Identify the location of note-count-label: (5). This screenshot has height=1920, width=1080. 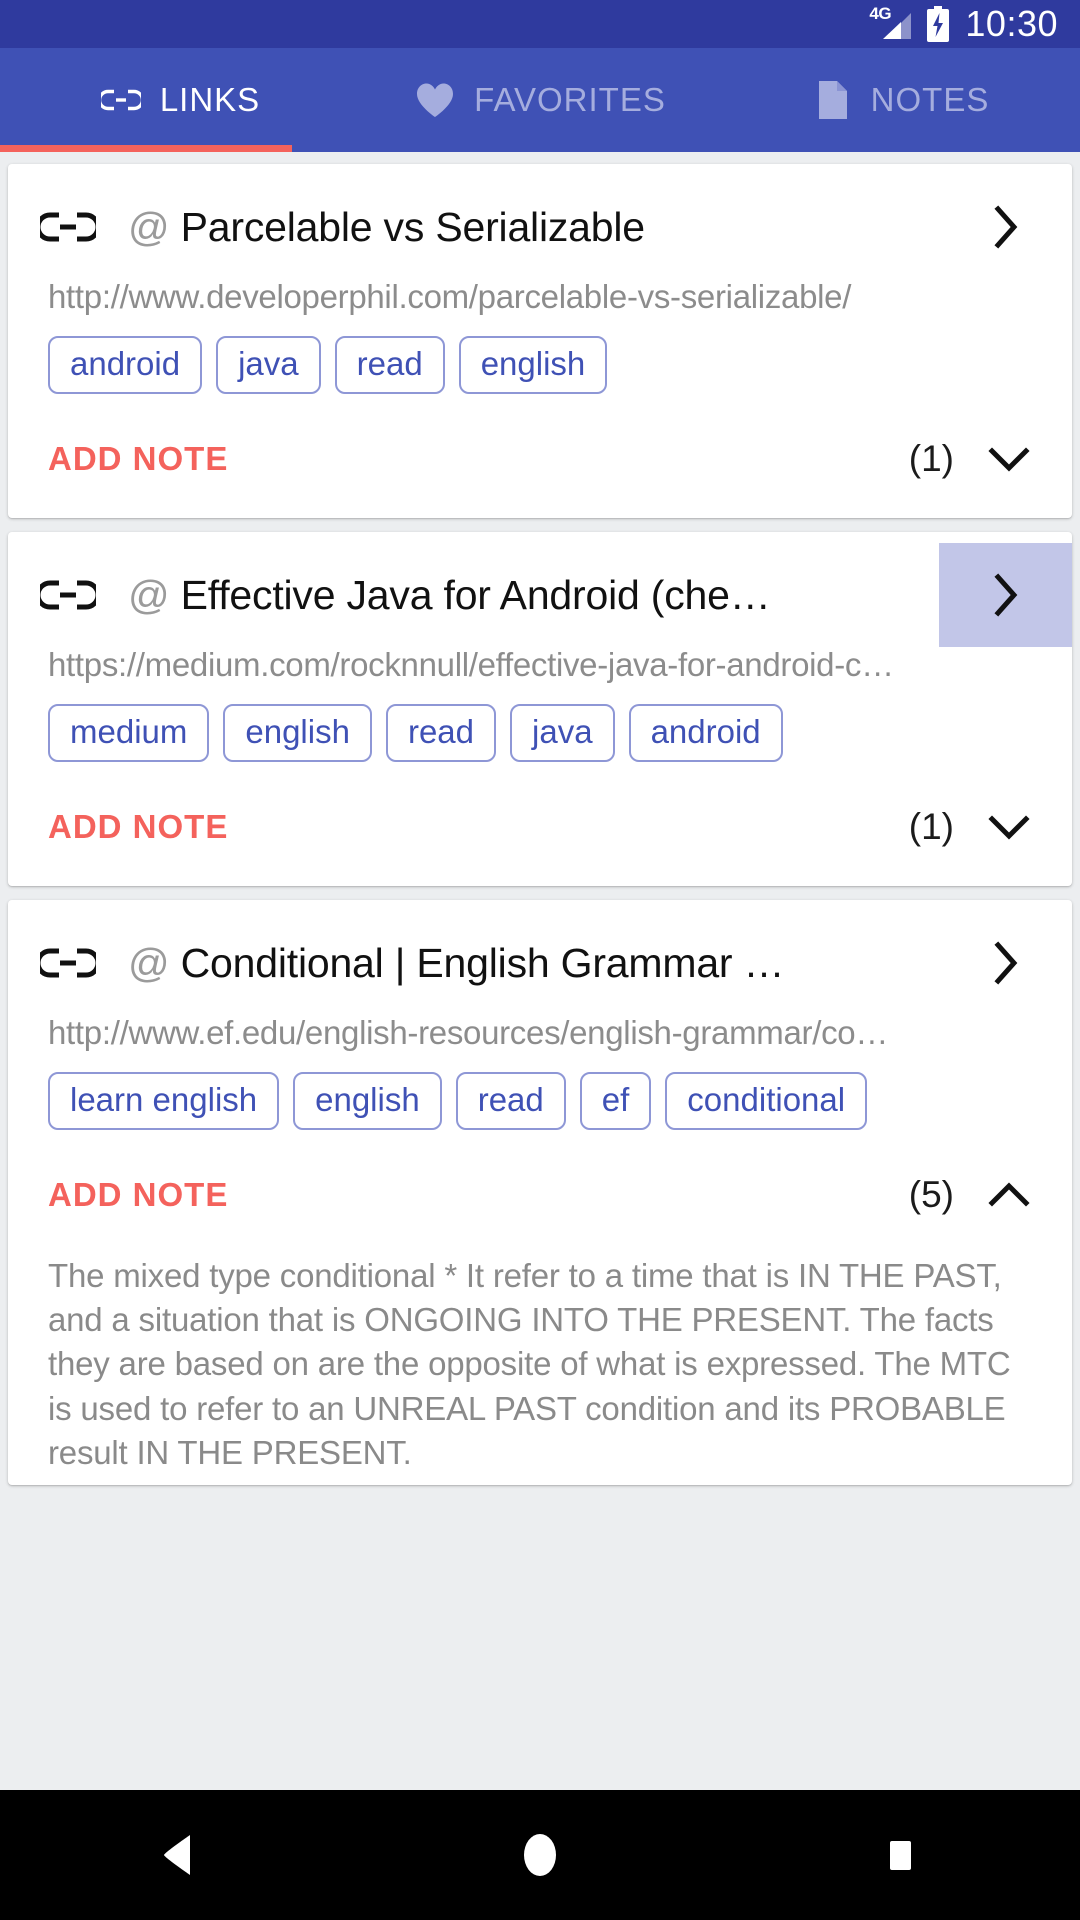
(931, 1194).